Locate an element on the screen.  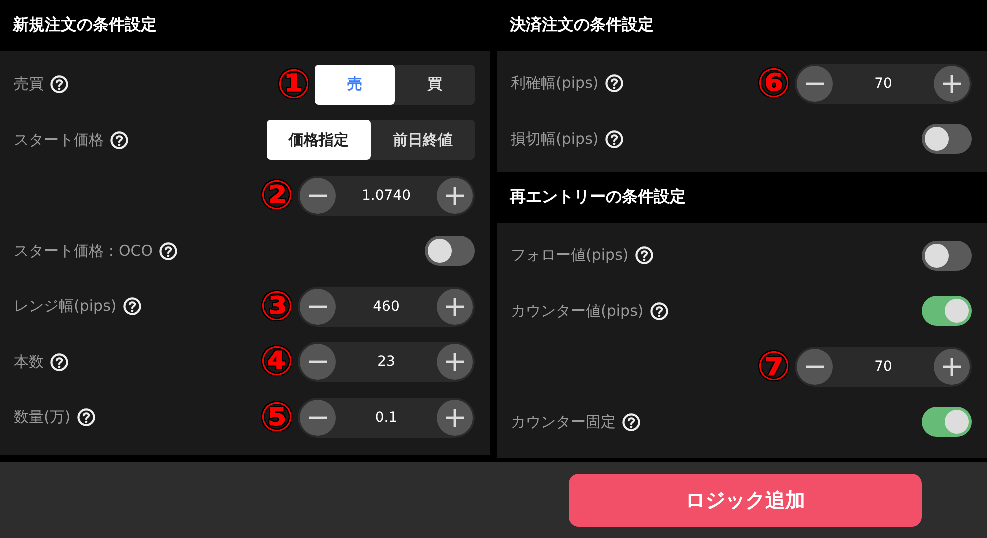
annotation-number: ④ is located at coordinates (277, 362).